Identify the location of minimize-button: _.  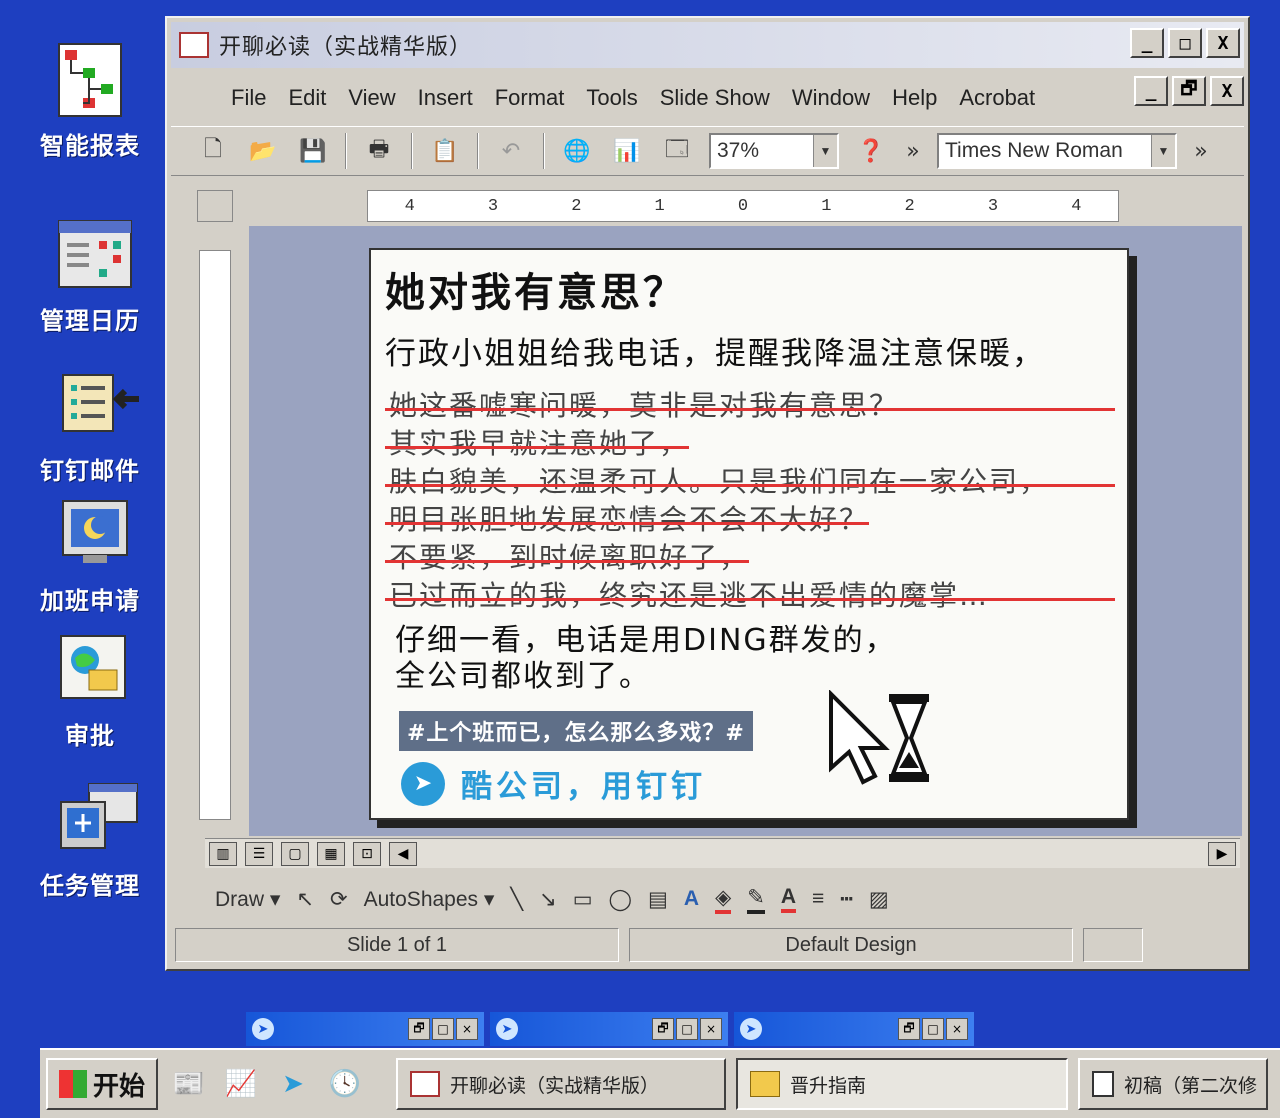
(1147, 43).